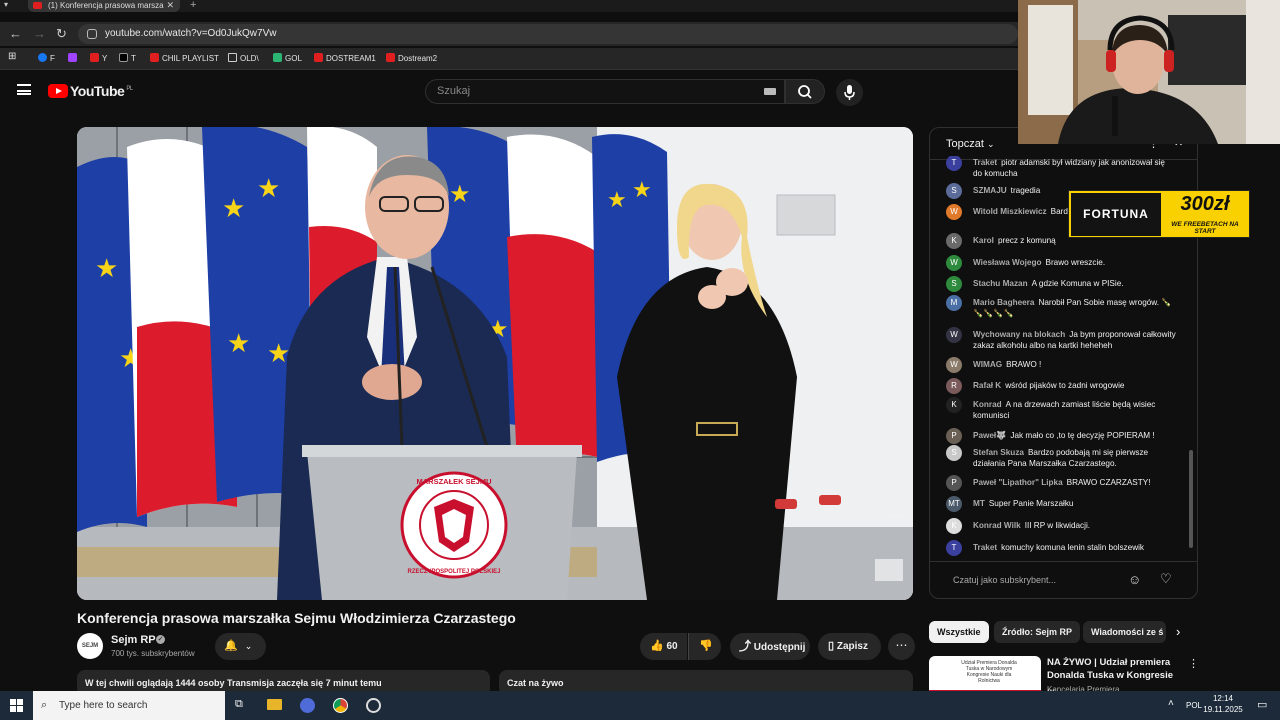 The width and height of the screenshot is (1280, 720). I want to click on file-explorer-icon, so click(274, 704).